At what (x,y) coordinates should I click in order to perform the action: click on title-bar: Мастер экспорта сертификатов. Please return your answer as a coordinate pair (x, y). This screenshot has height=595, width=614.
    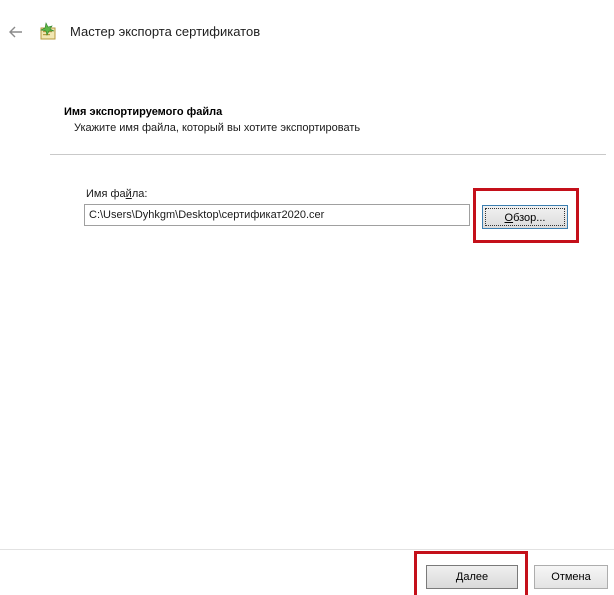
    Looking at the image, I should click on (307, 30).